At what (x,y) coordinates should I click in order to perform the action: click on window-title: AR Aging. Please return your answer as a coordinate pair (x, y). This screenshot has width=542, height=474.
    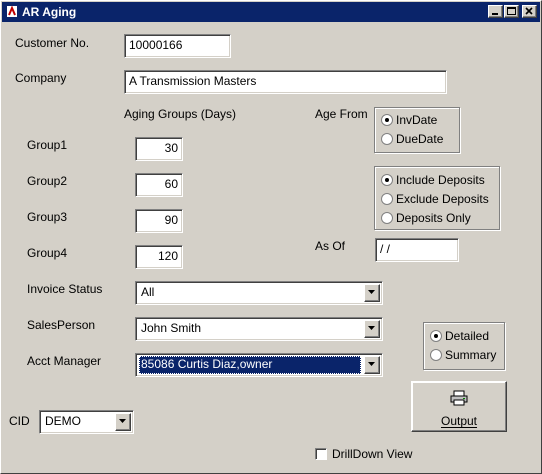
    Looking at the image, I should click on (49, 12).